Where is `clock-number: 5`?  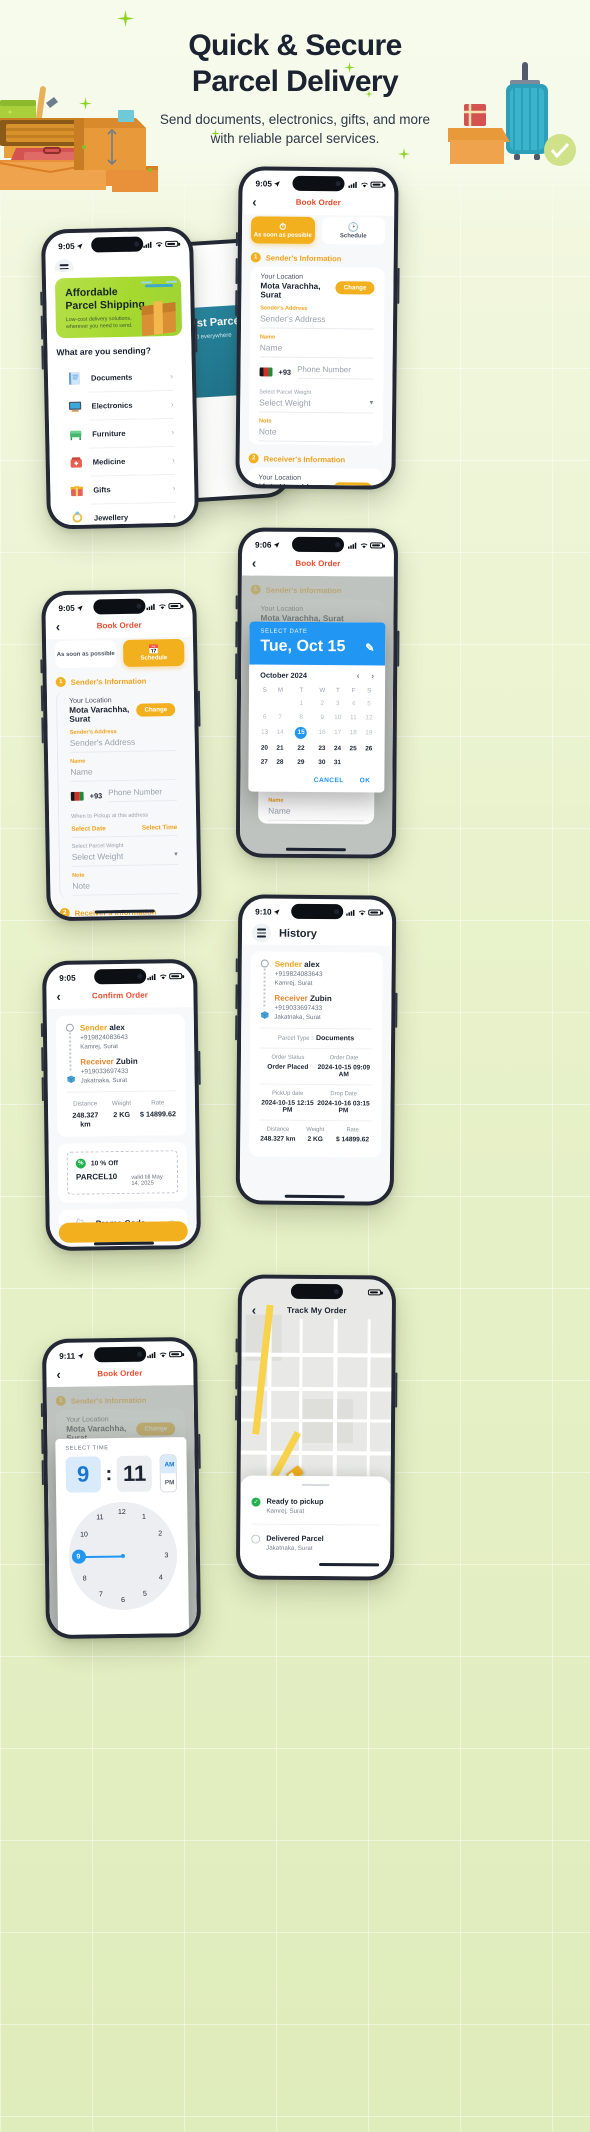 clock-number: 5 is located at coordinates (145, 1594).